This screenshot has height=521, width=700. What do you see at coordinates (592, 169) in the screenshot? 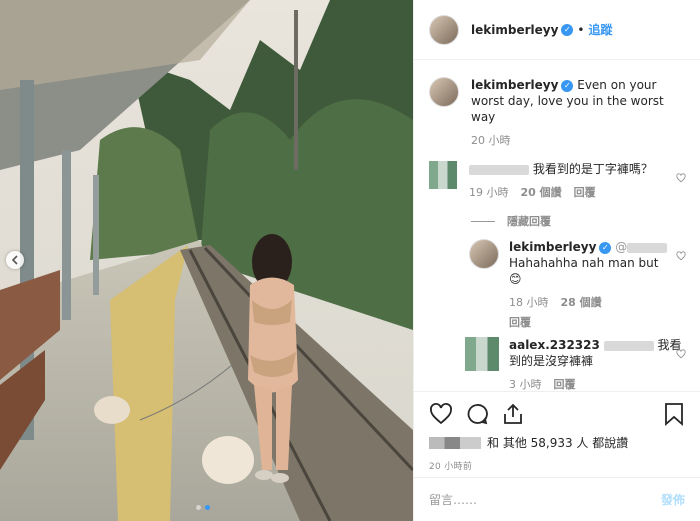
I see `comment-text: 我看到的是丁字褲嗎？` at bounding box center [592, 169].